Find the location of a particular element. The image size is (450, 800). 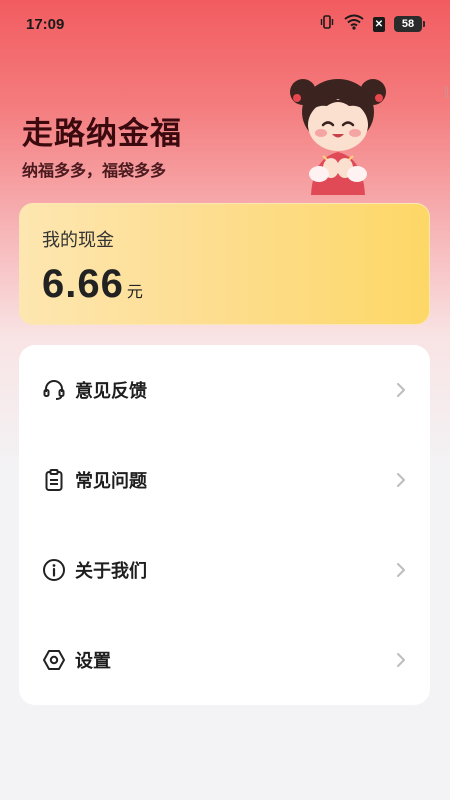

sim-off-icon: ✕ is located at coordinates (379, 24).